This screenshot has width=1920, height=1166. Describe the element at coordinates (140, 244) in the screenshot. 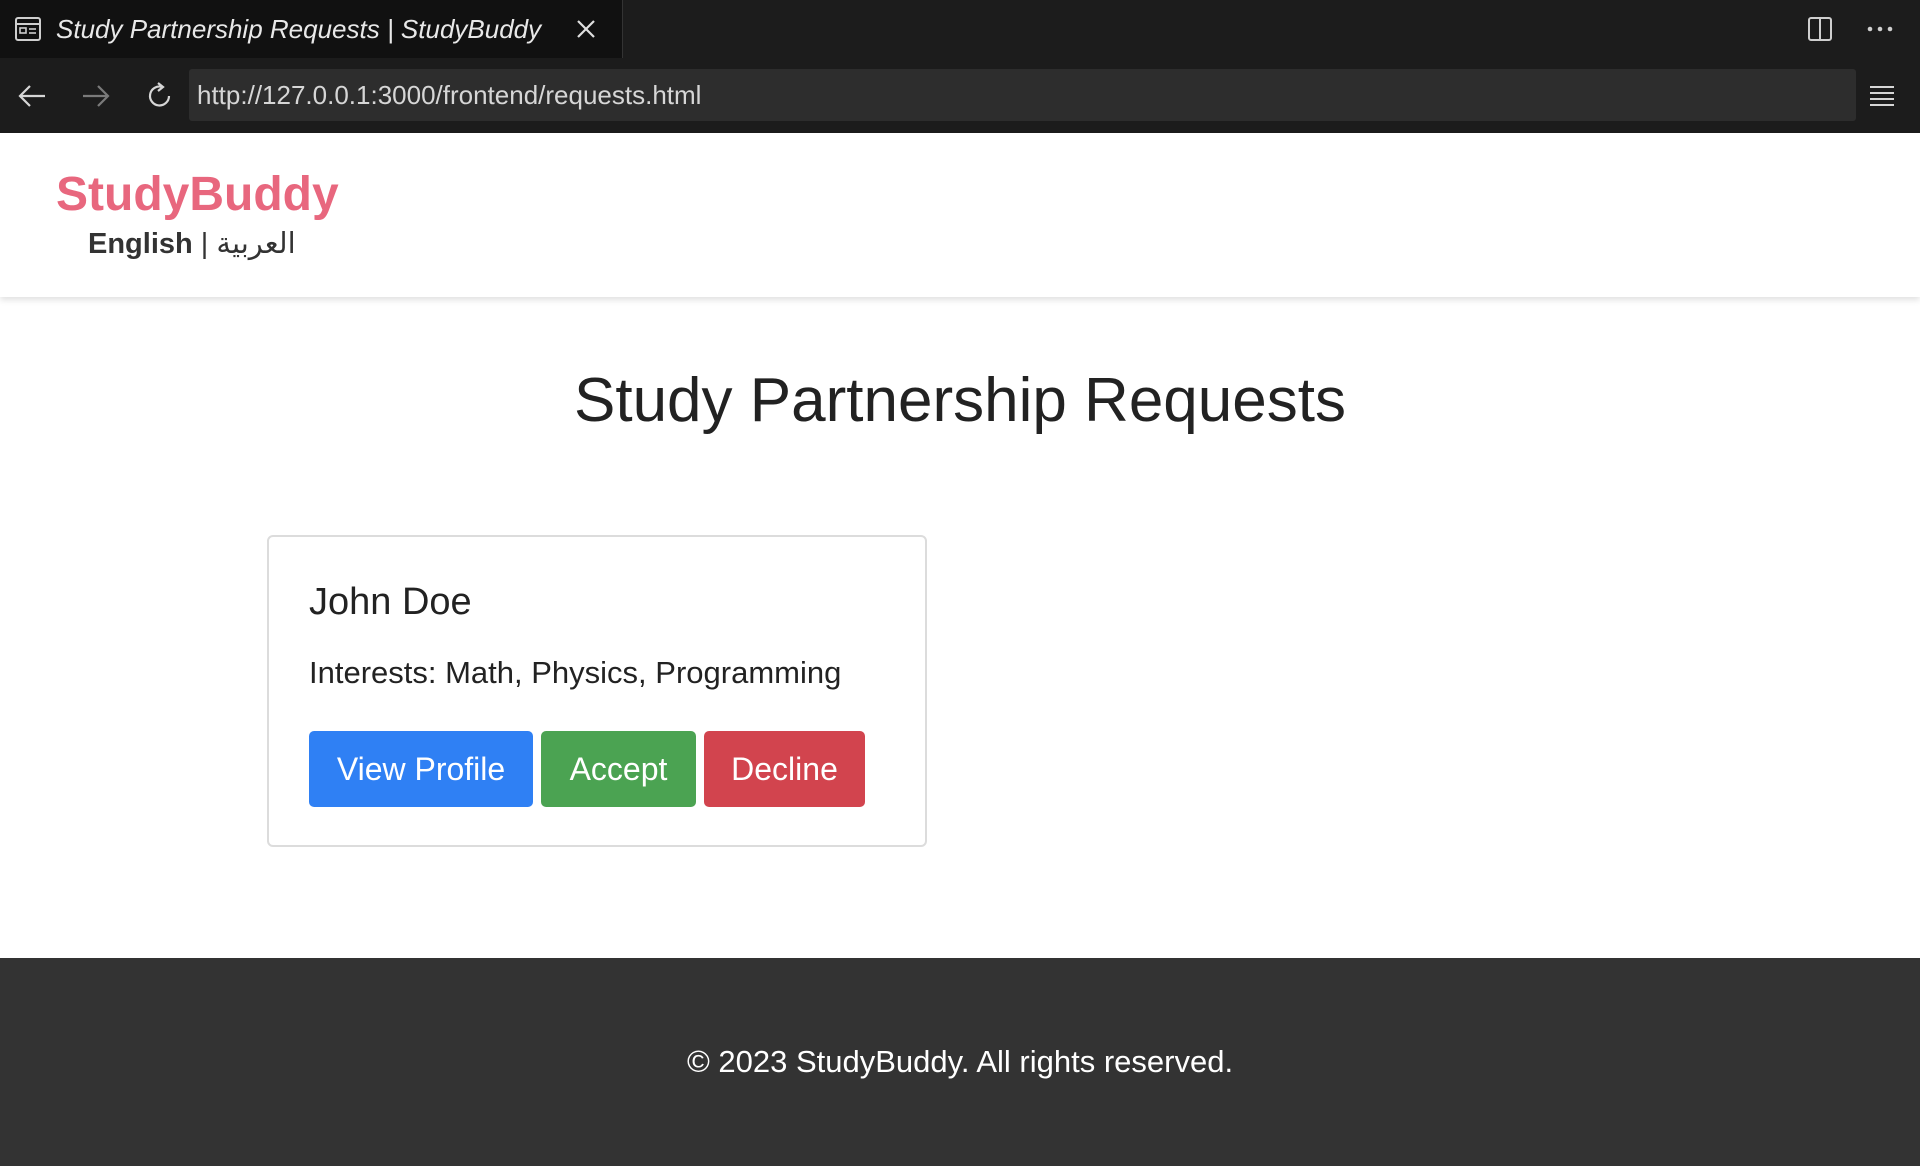

I see `lang-english-link: English` at that location.